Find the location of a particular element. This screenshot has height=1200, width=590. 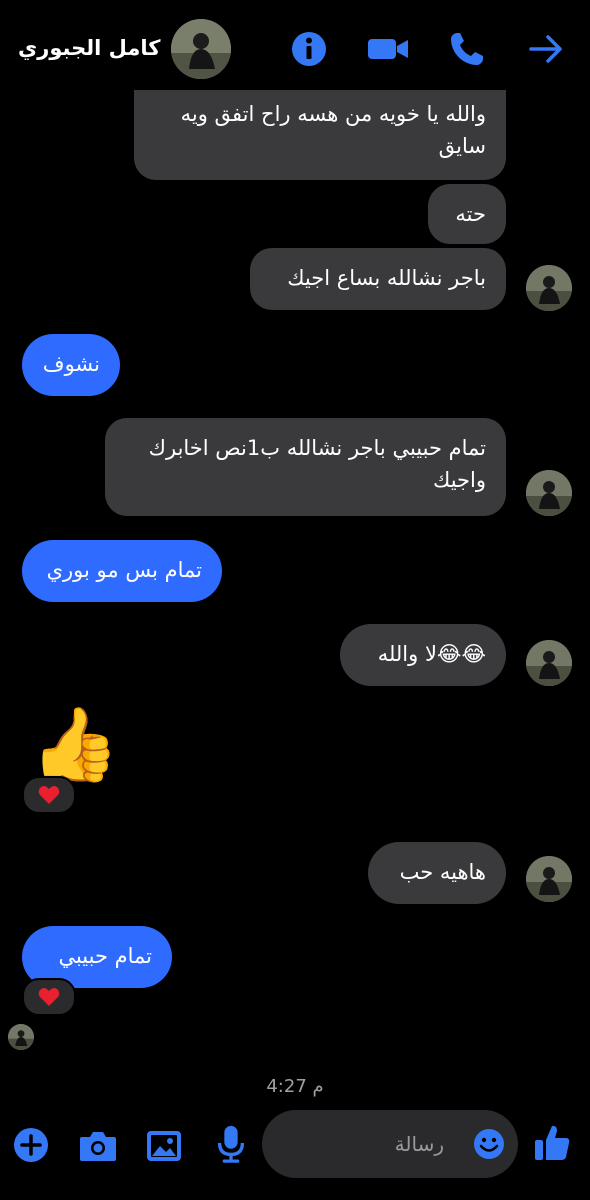

message-incoming: حته is located at coordinates (467, 214).